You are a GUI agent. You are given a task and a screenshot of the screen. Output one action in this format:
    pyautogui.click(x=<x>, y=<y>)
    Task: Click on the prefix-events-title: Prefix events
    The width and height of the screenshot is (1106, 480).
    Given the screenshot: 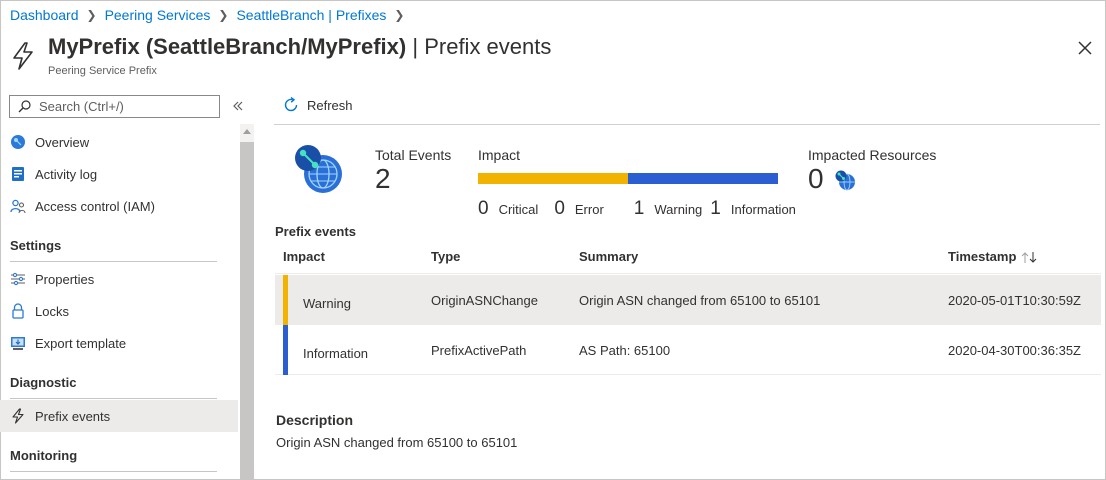 What is the action you would take?
    pyautogui.click(x=315, y=231)
    